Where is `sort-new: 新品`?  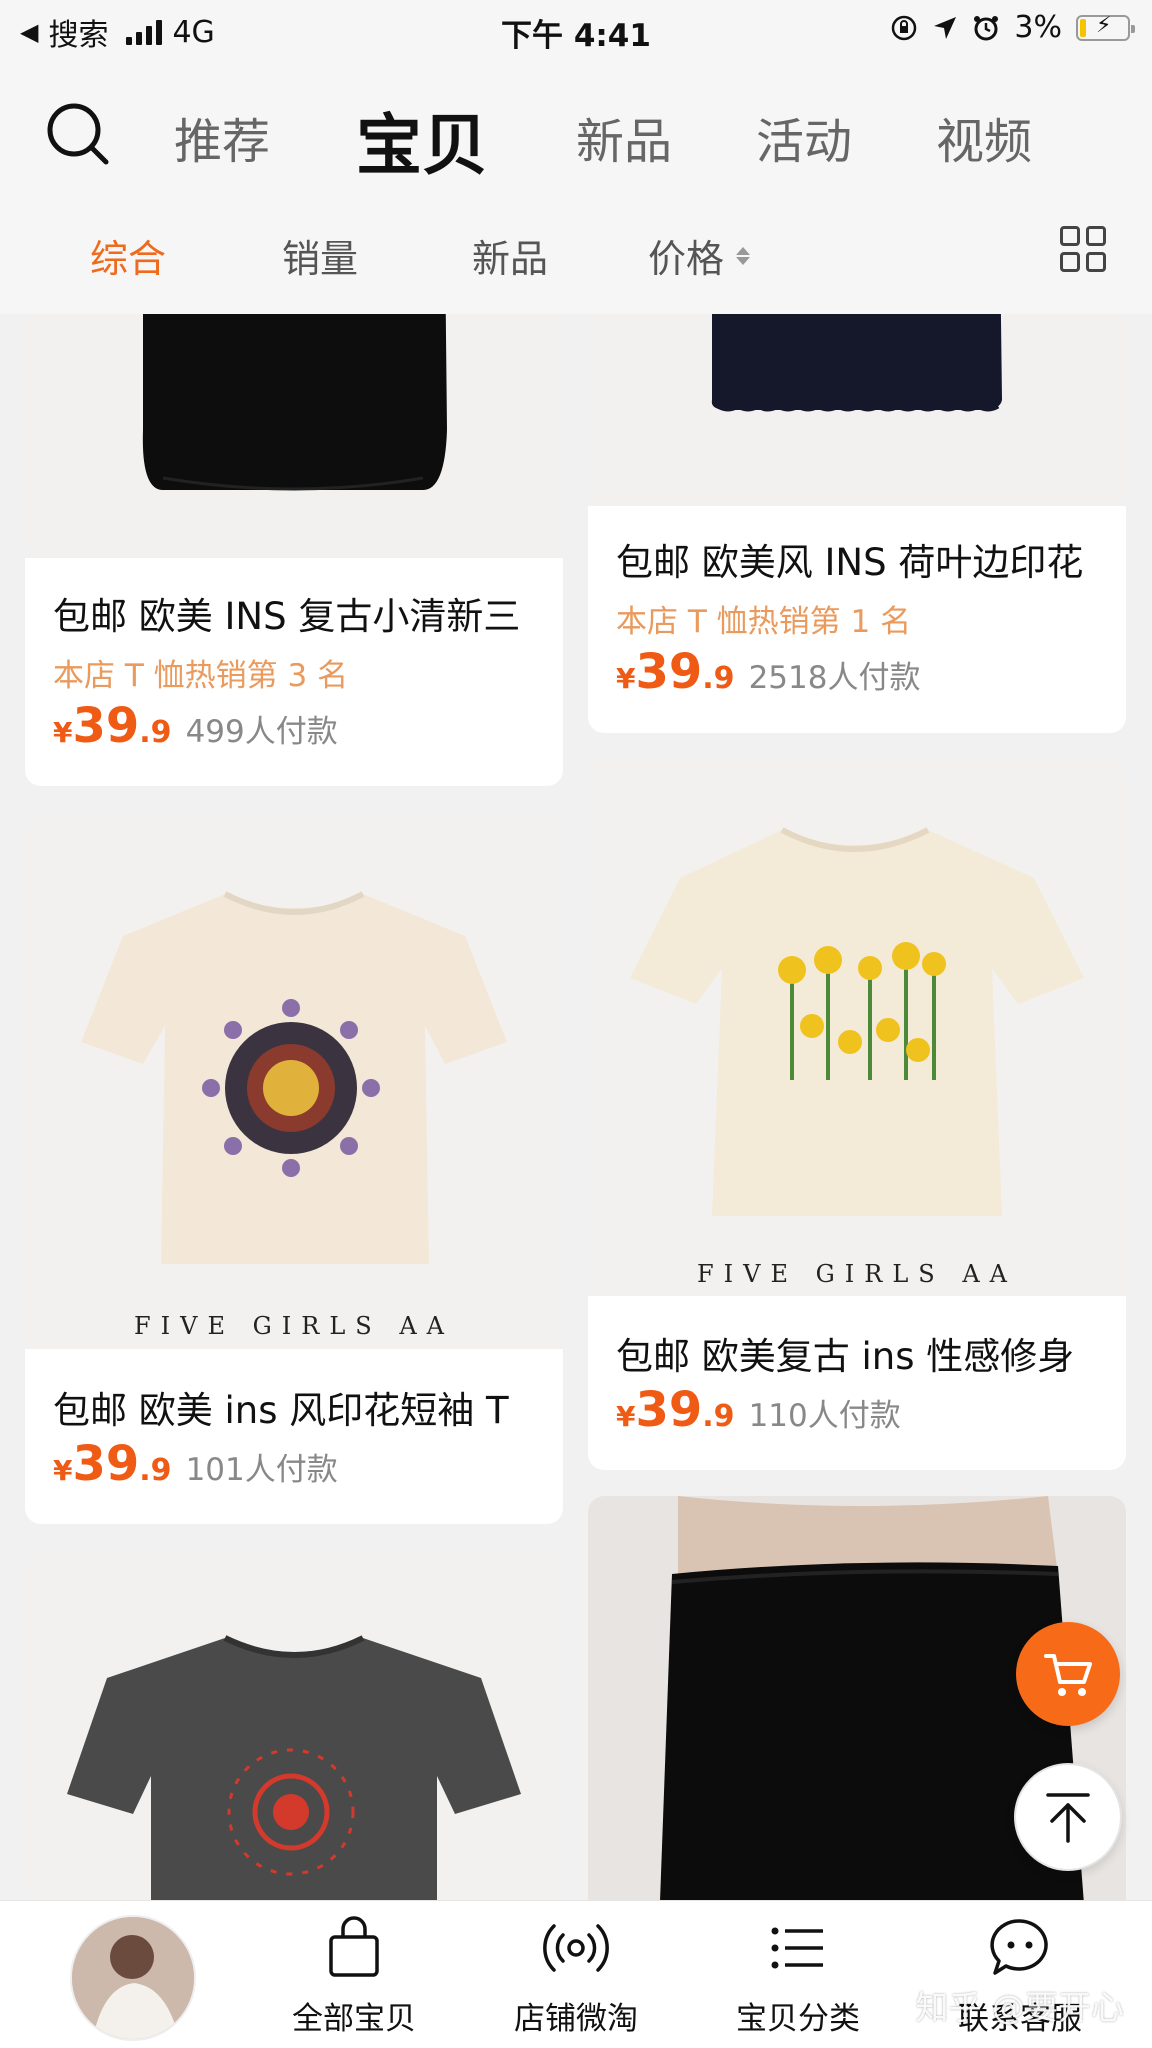 sort-new: 新品 is located at coordinates (510, 255).